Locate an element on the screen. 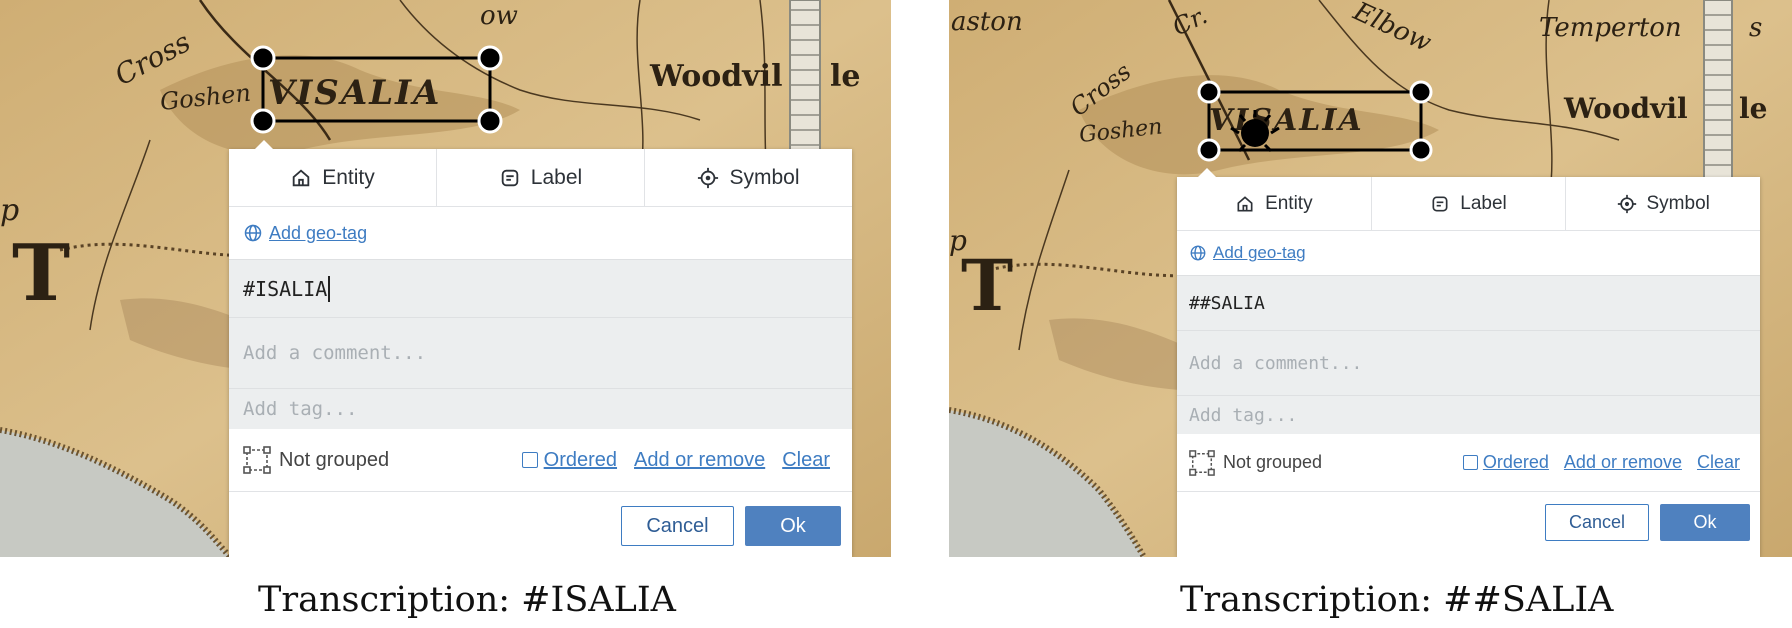 This screenshot has width=1792, height=628. transcription-input: ##SALIA is located at coordinates (1468, 302).